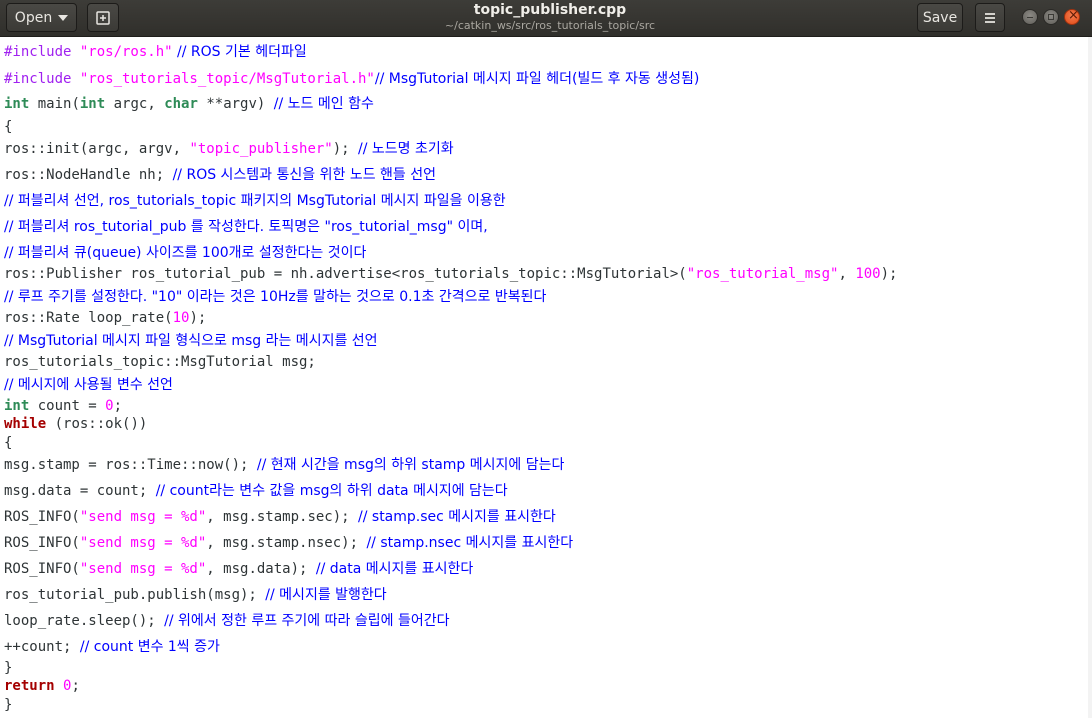 This screenshot has width=1092, height=718. I want to click on open-button-label: Open, so click(33, 17).